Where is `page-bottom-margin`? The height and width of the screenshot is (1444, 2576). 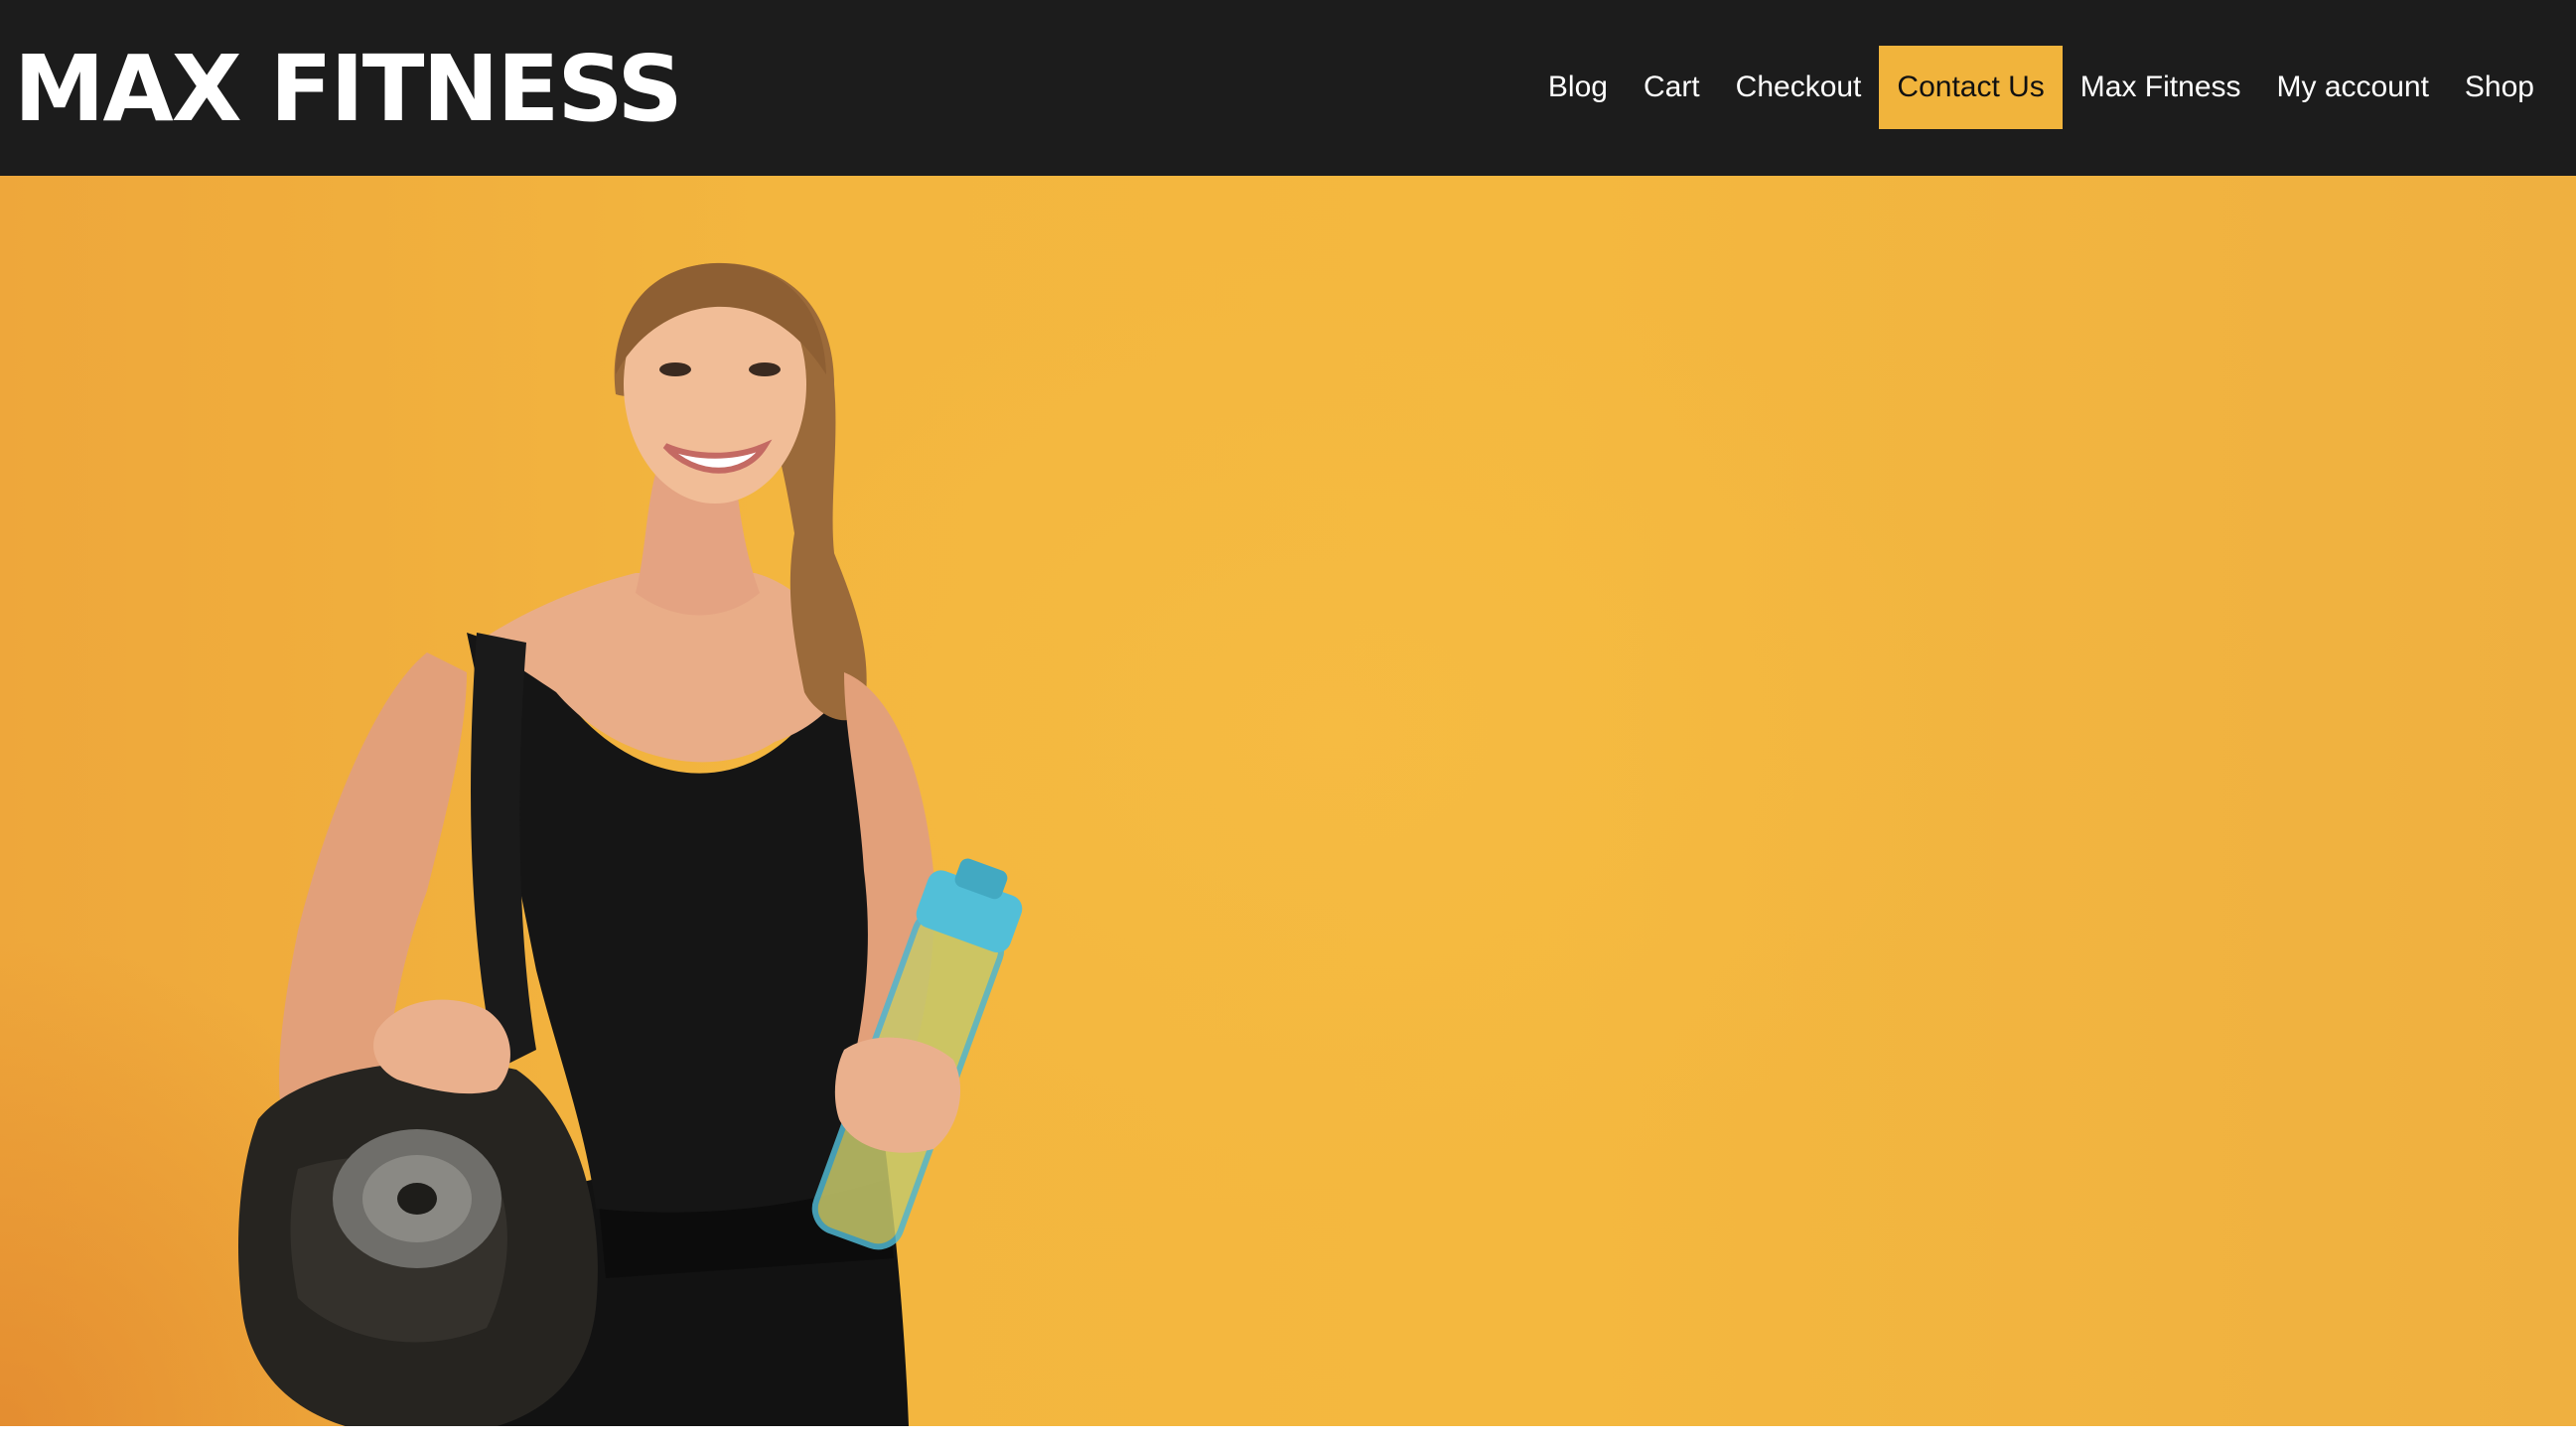
page-bottom-margin is located at coordinates (1288, 1435).